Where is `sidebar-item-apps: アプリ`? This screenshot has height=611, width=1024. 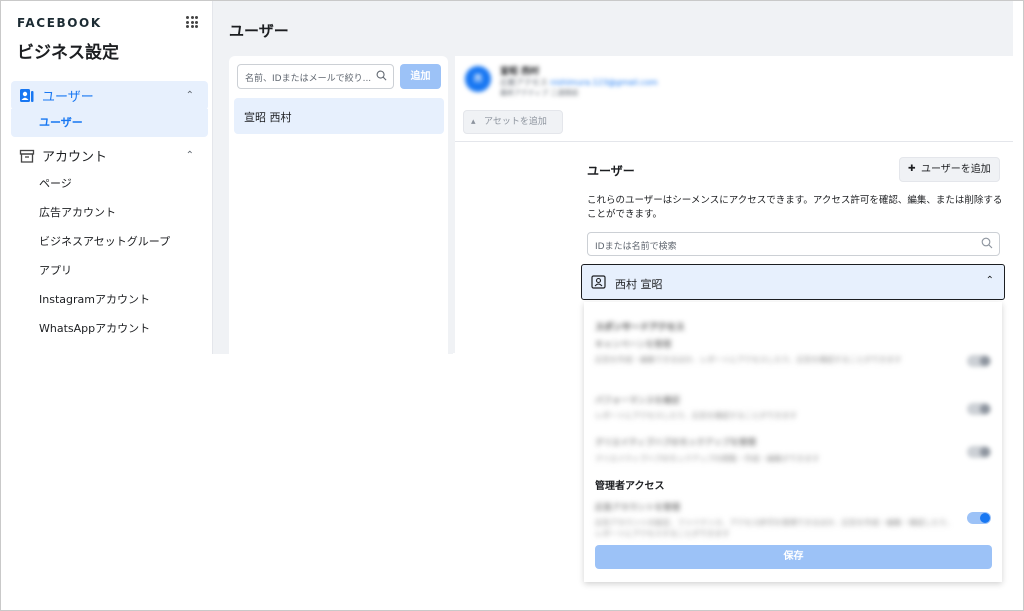
sidebar-item-apps: アプリ is located at coordinates (55, 271).